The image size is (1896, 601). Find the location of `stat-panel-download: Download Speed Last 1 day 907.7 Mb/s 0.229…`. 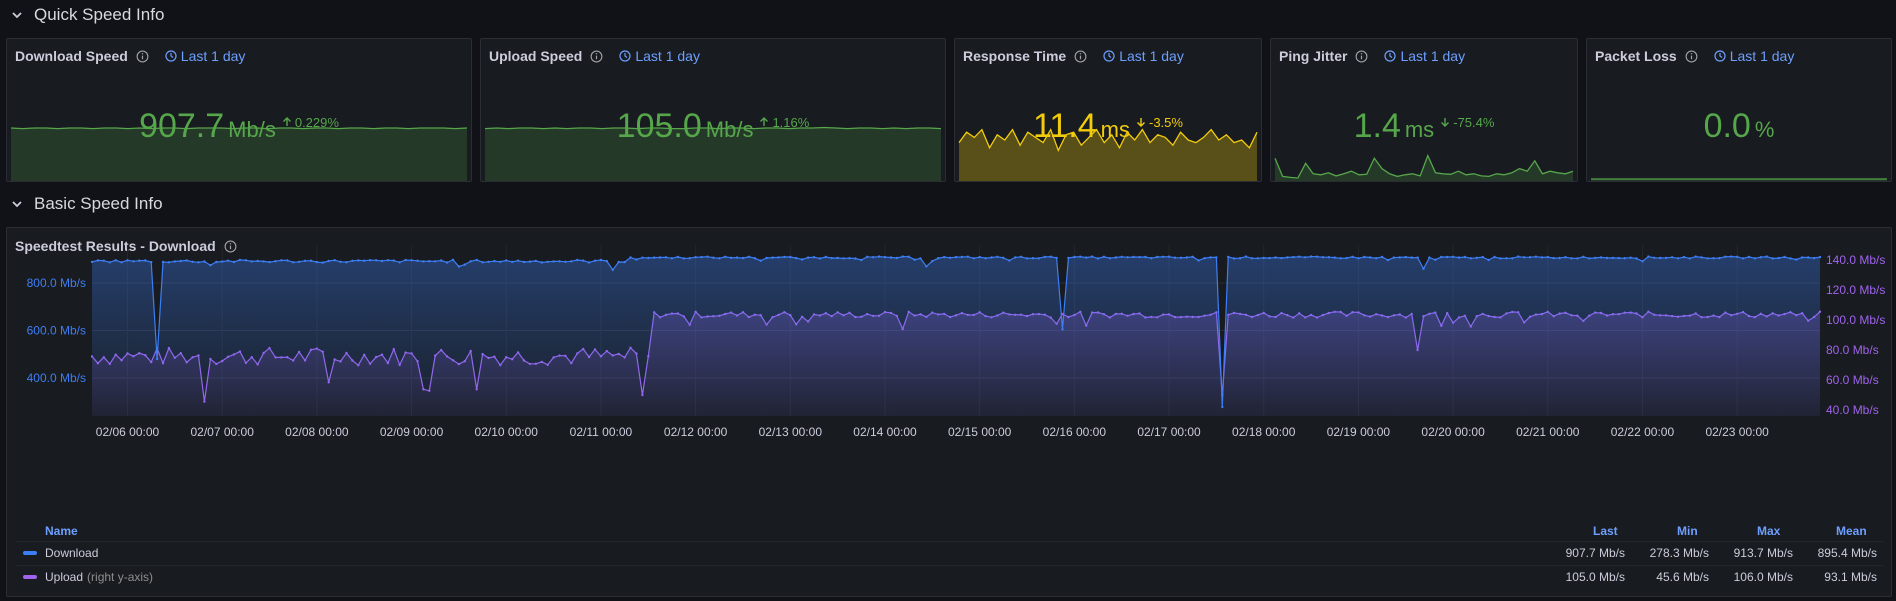

stat-panel-download: Download Speed Last 1 day 907.7 Mb/s 0.229… is located at coordinates (239, 110).